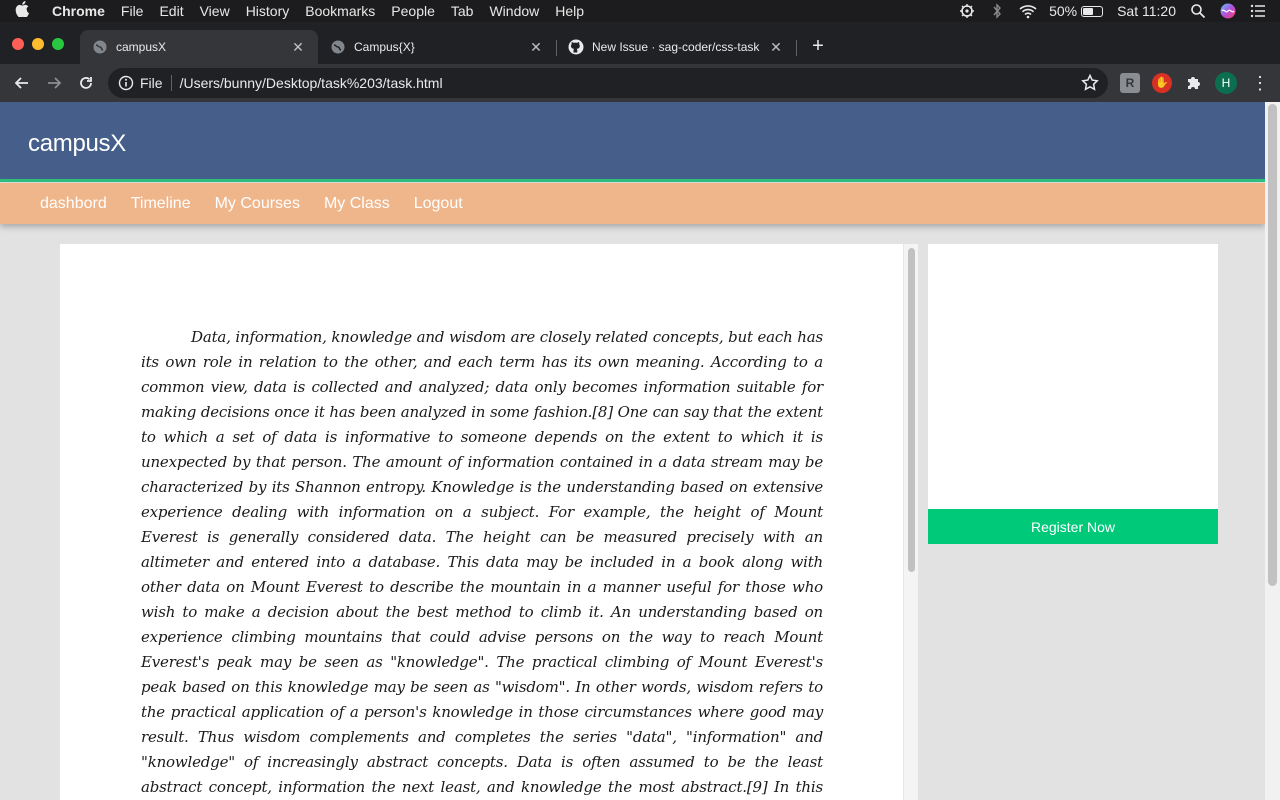 This screenshot has height=800, width=1280. I want to click on menu-window: Window, so click(514, 11).